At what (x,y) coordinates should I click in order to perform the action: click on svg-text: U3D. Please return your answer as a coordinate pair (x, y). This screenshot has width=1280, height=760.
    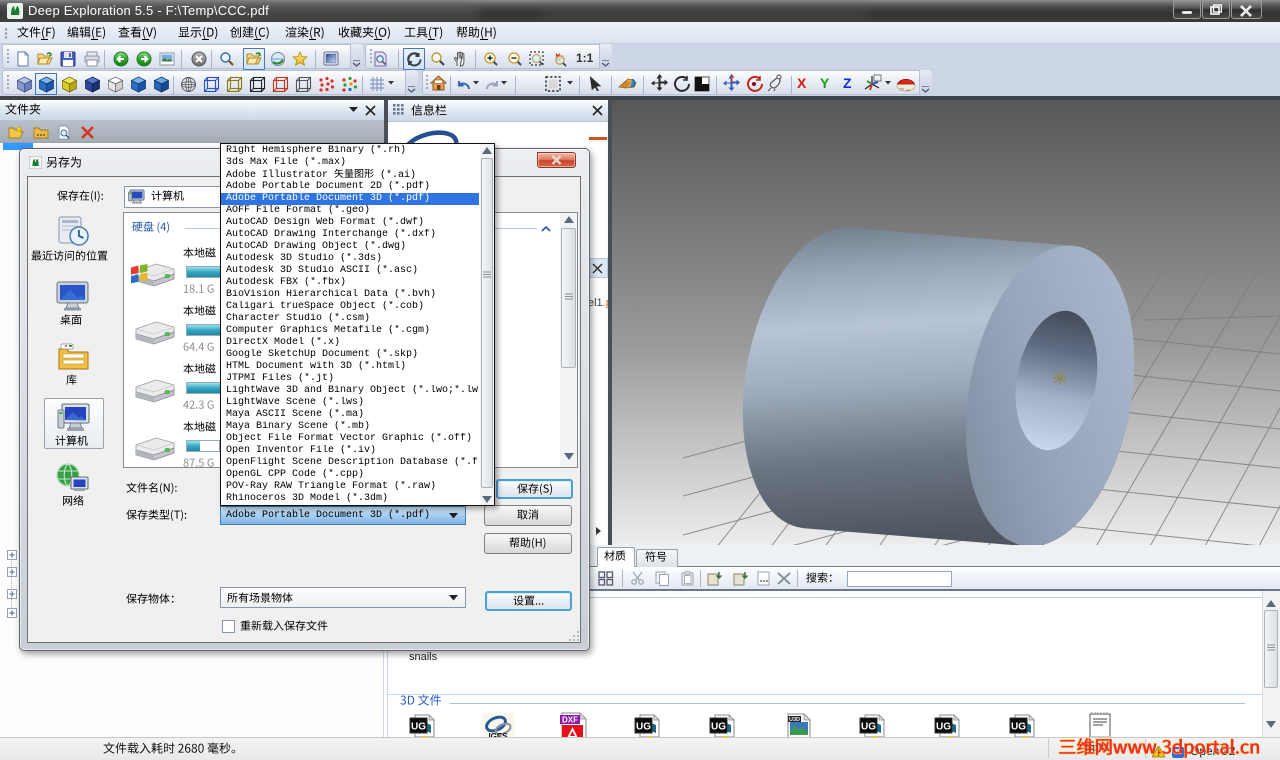
    Looking at the image, I should click on (794, 720).